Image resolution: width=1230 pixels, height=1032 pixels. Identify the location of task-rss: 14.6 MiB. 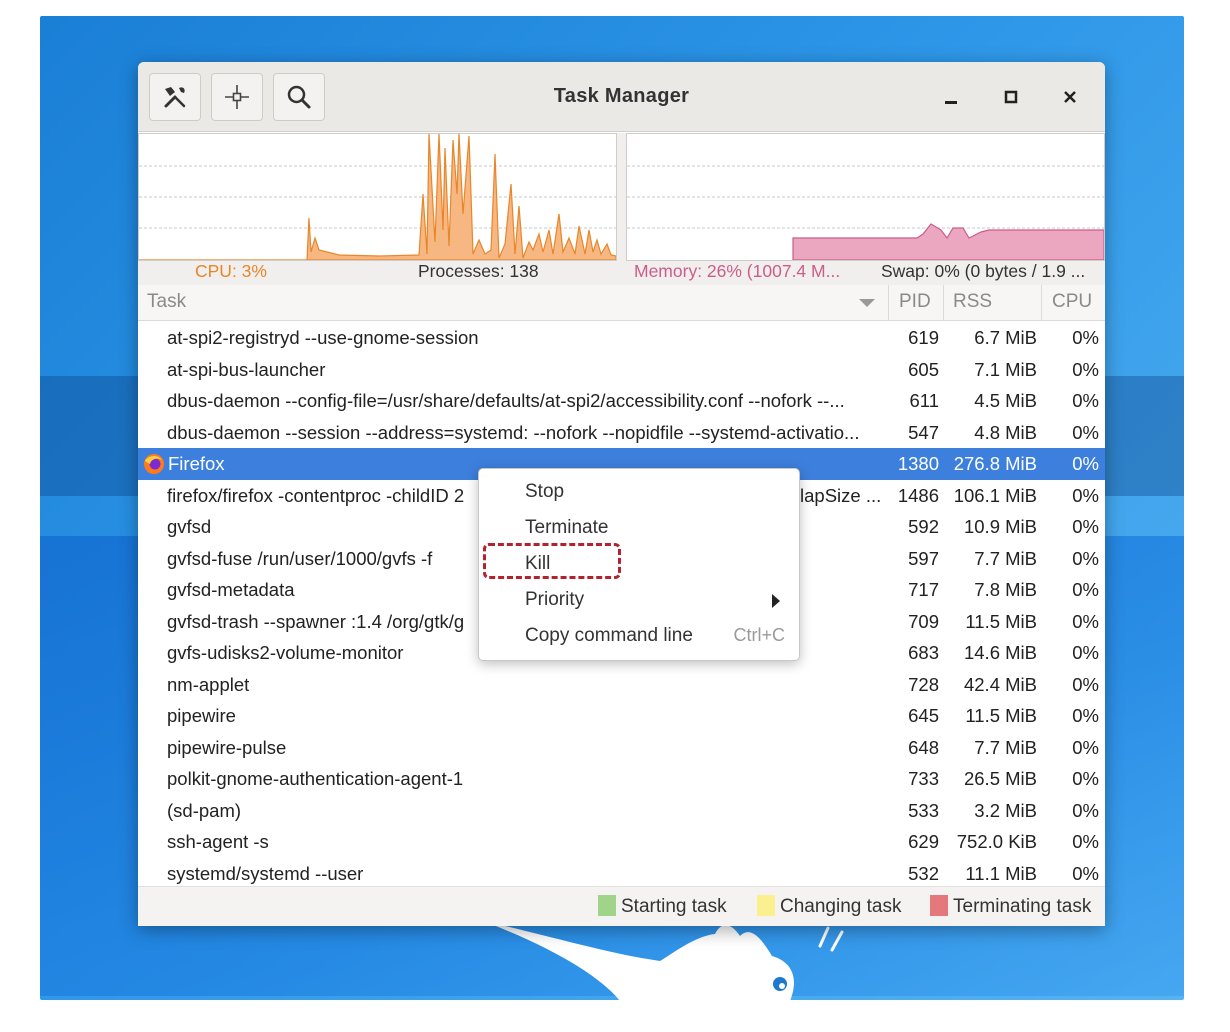
(1000, 652).